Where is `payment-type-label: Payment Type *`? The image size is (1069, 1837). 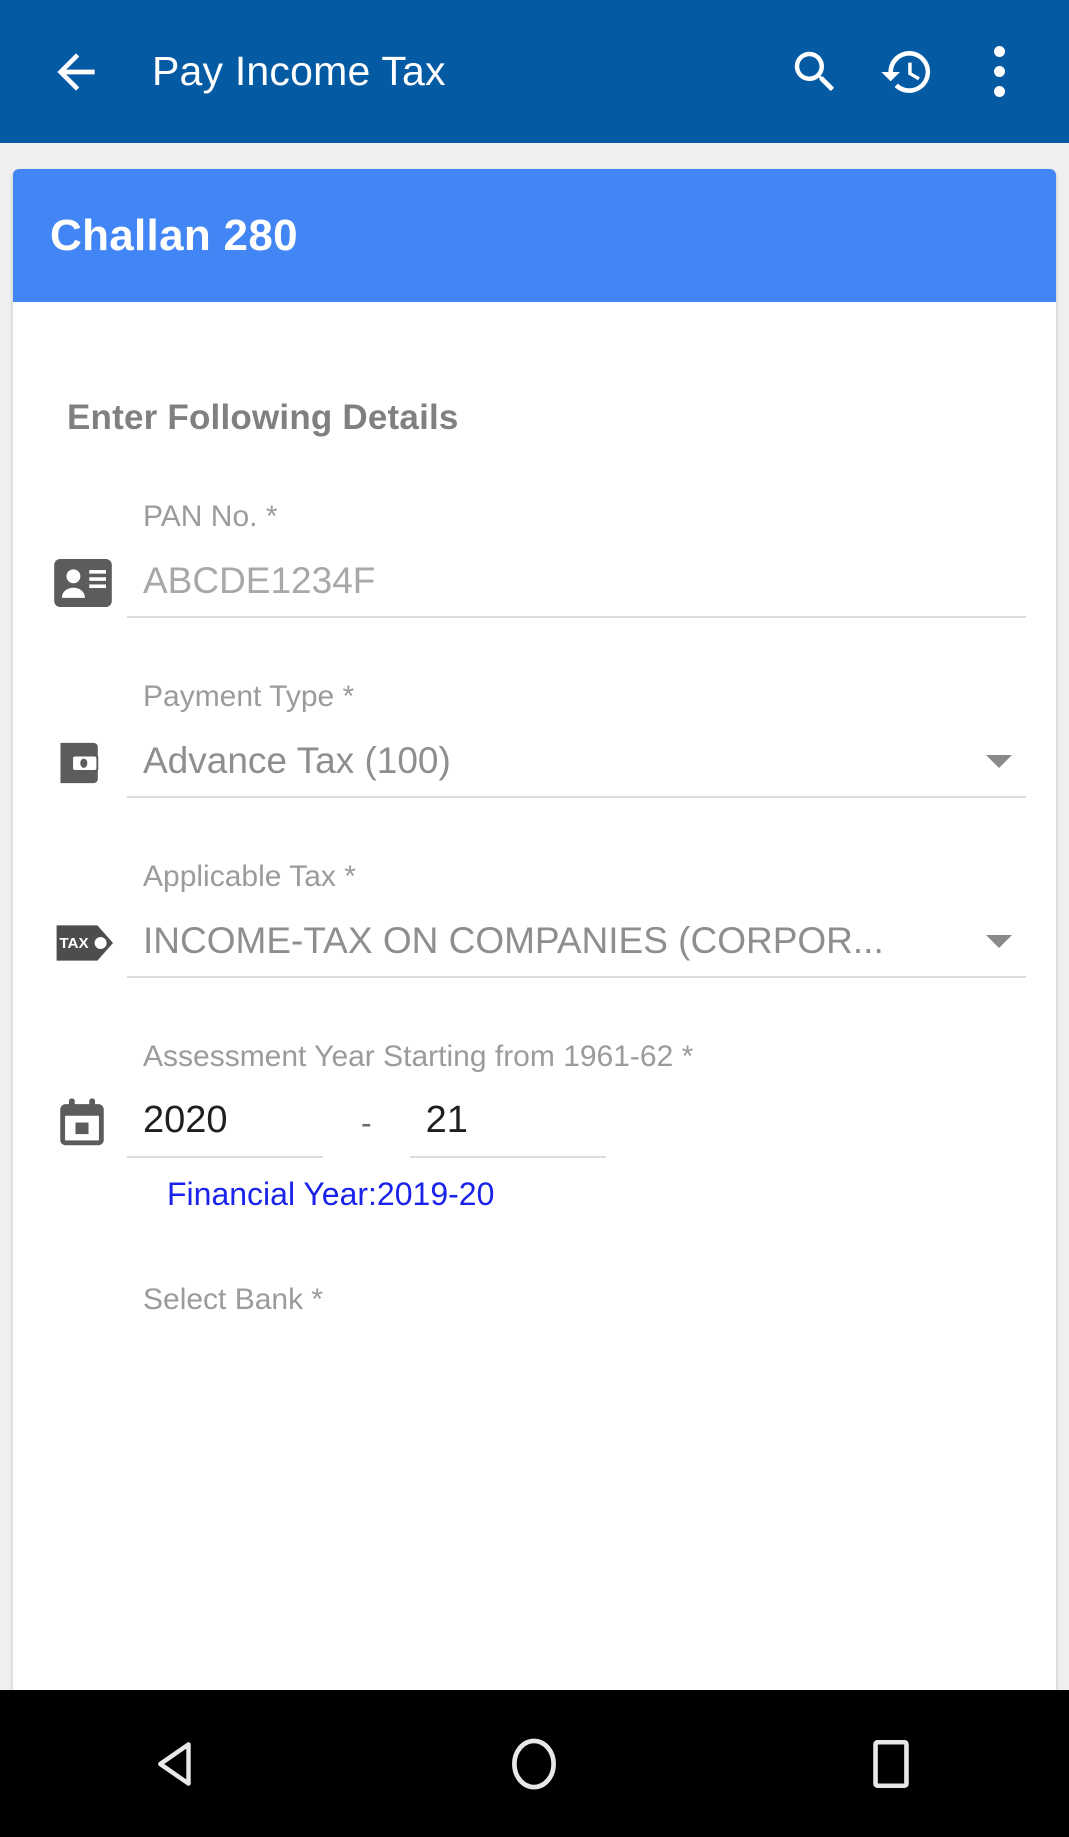
payment-type-label: Payment Type * is located at coordinates (249, 696).